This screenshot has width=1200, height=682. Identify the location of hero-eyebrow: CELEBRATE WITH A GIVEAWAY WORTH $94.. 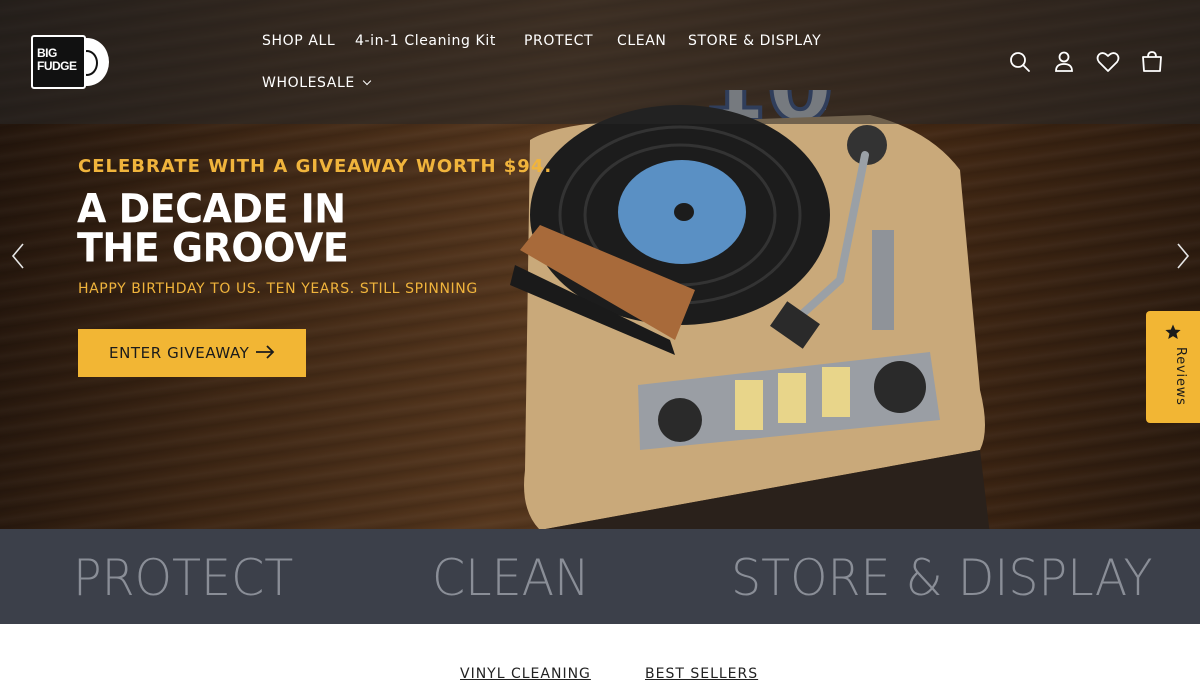
(315, 166).